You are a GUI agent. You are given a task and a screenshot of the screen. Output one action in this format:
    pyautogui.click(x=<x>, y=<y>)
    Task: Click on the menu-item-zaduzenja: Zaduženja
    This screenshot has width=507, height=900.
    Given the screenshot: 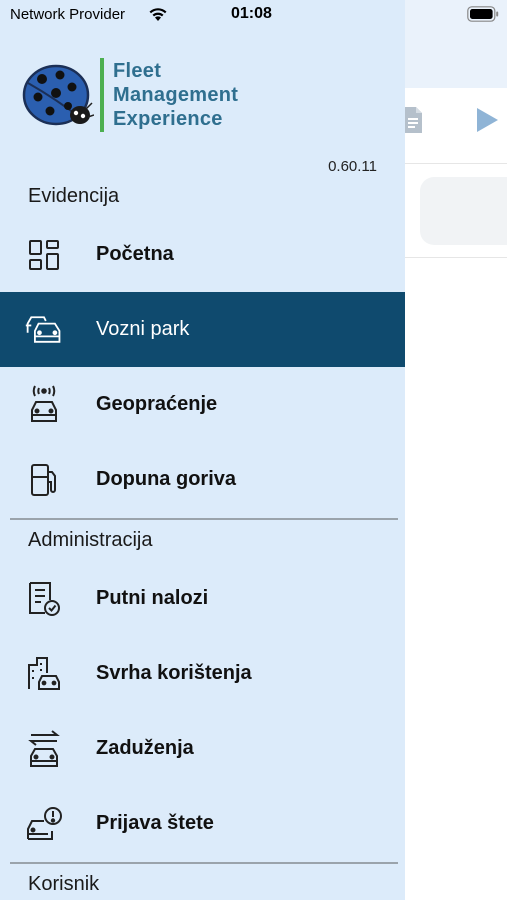 What is the action you would take?
    pyautogui.click(x=202, y=748)
    